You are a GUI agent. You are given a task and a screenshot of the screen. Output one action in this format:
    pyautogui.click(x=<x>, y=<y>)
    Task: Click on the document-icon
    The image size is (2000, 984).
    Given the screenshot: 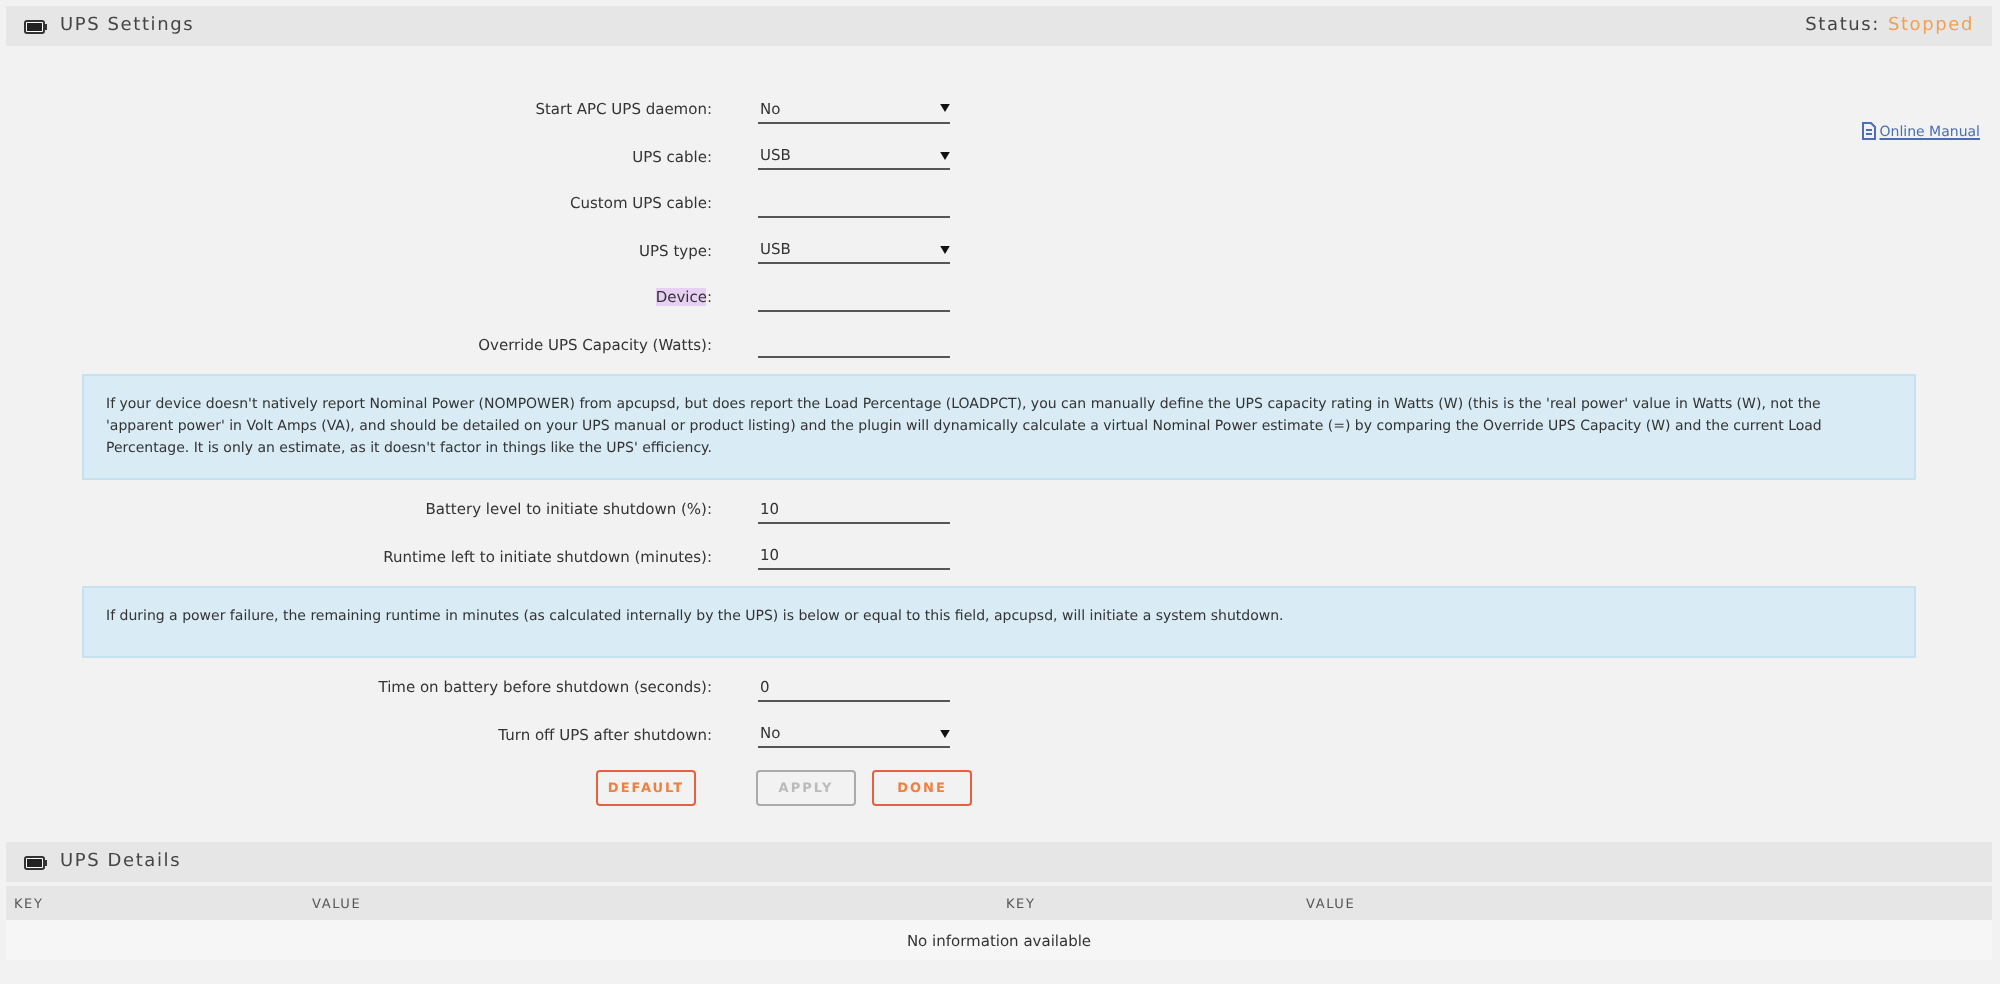 What is the action you would take?
    pyautogui.click(x=1868, y=131)
    